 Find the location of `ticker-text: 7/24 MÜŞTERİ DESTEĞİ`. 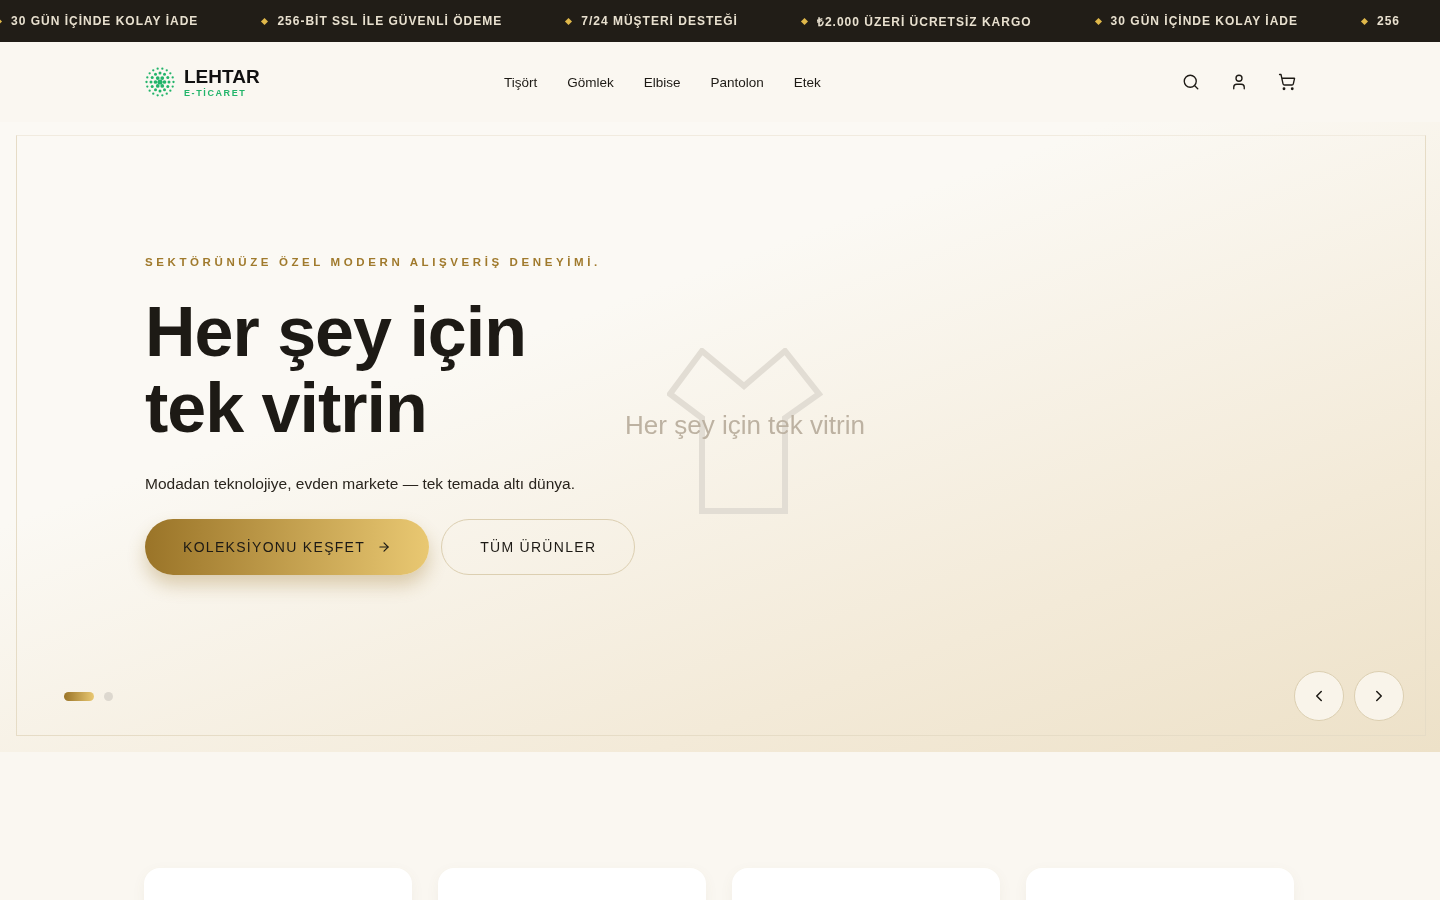

ticker-text: 7/24 MÜŞTERİ DESTEĞİ is located at coordinates (659, 21).